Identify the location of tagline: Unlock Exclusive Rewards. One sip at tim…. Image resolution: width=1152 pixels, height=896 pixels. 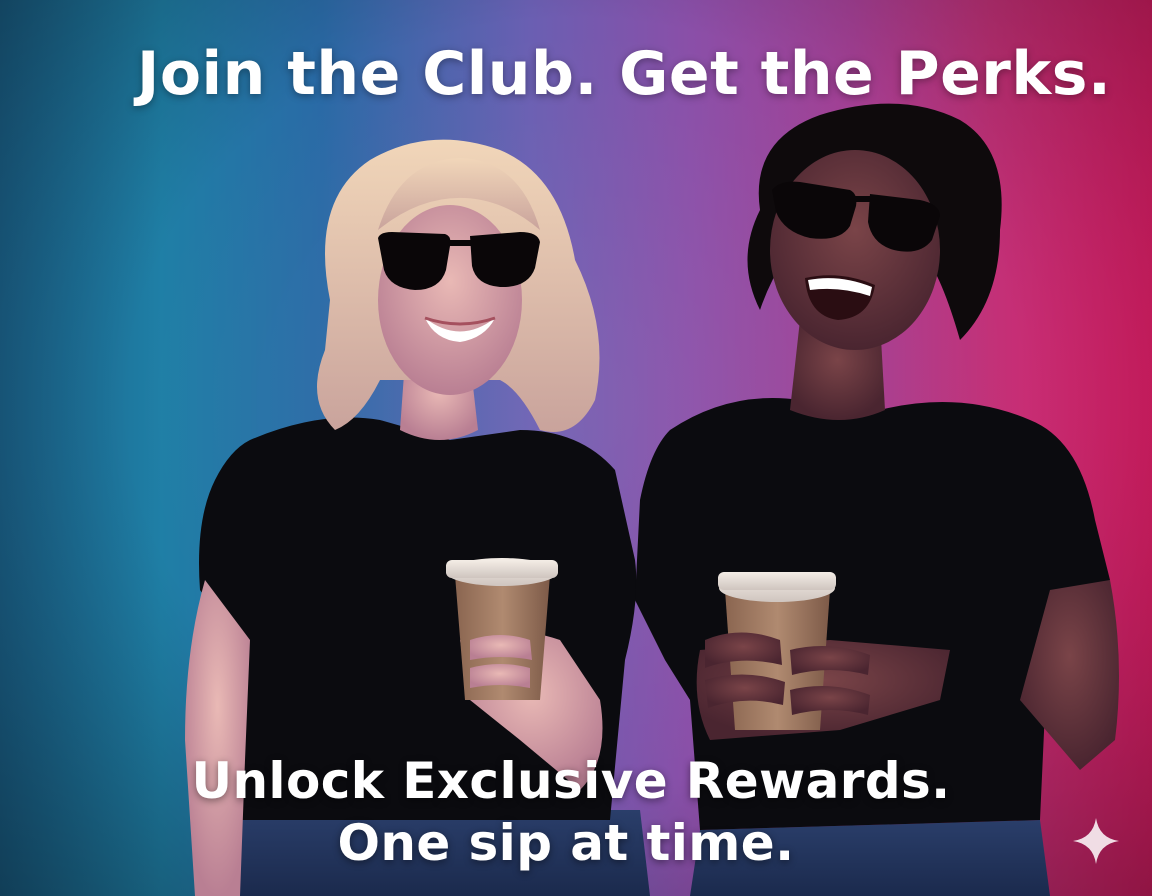
(576, 812).